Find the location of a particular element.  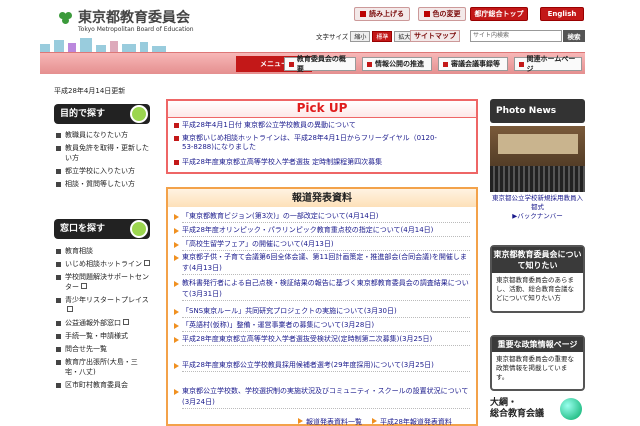

globe-icon is located at coordinates (571, 409).